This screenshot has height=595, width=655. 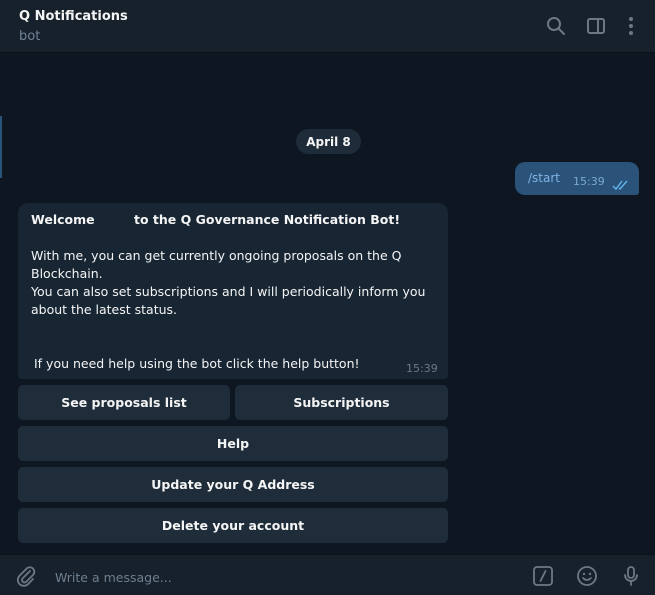 I want to click on outgoing-message-time: 15:39, so click(x=589, y=181).